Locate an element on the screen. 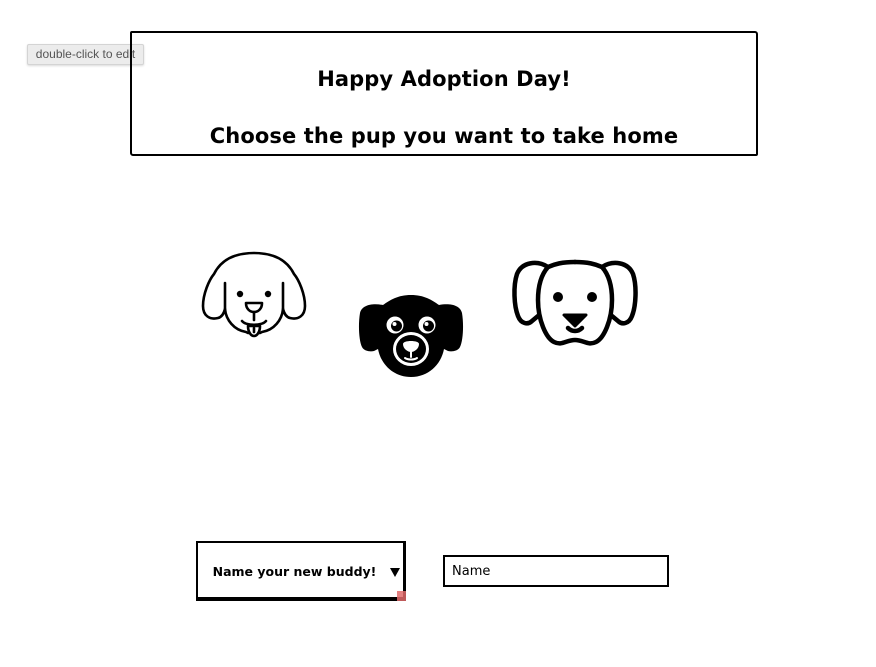 This screenshot has width=876, height=667. name-buddy-dropdown: Name your new buddy! is located at coordinates (301, 571).